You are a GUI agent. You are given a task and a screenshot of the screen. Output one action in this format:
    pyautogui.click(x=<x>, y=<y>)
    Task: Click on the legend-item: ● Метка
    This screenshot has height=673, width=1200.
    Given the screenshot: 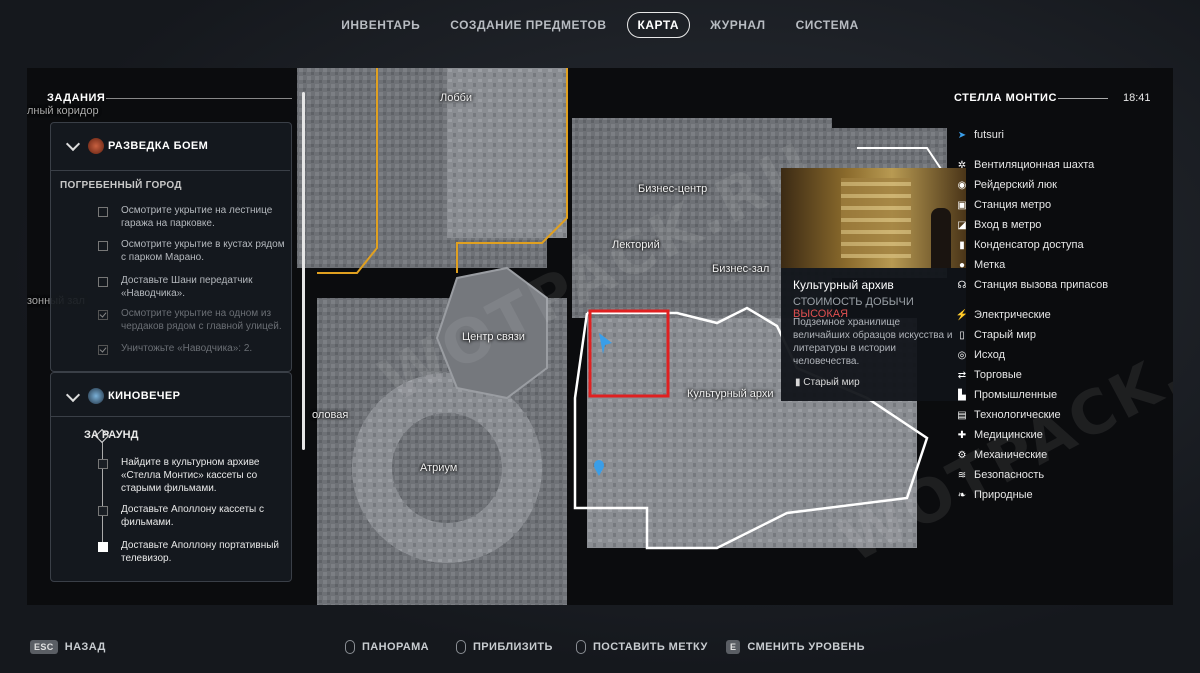 What is the action you would take?
    pyautogui.click(x=980, y=265)
    